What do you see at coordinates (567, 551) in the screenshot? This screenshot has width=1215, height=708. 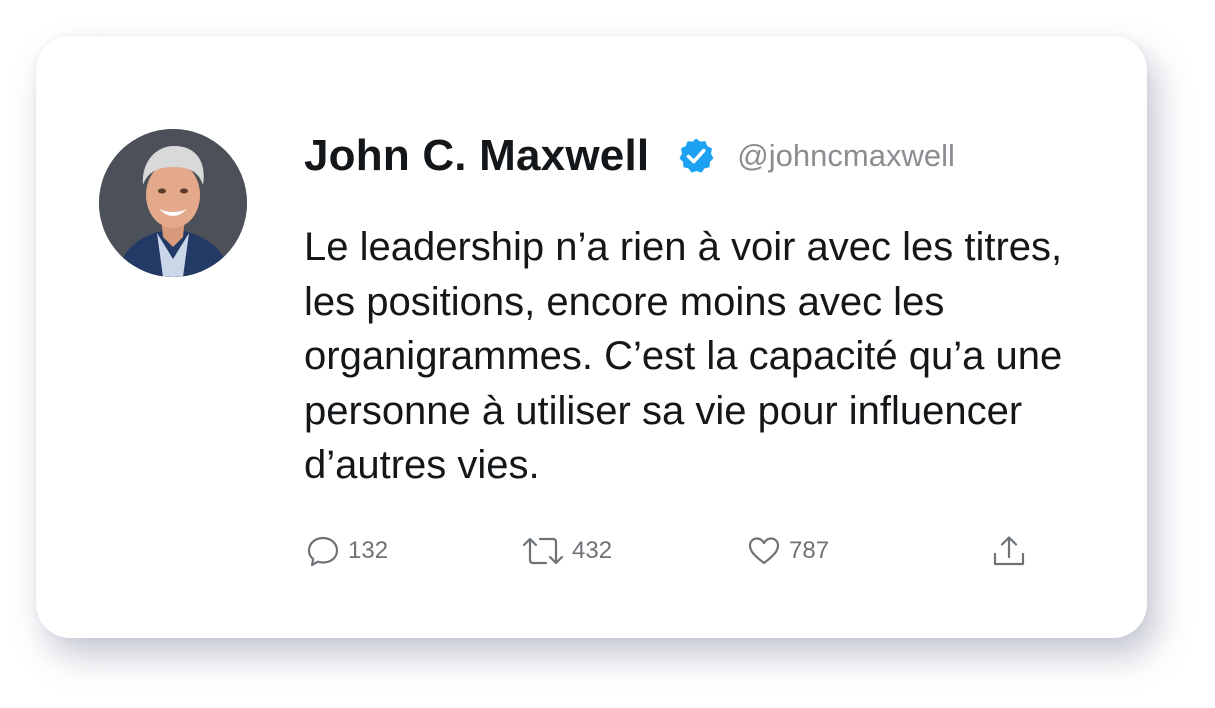 I see `retweet-button: 432` at bounding box center [567, 551].